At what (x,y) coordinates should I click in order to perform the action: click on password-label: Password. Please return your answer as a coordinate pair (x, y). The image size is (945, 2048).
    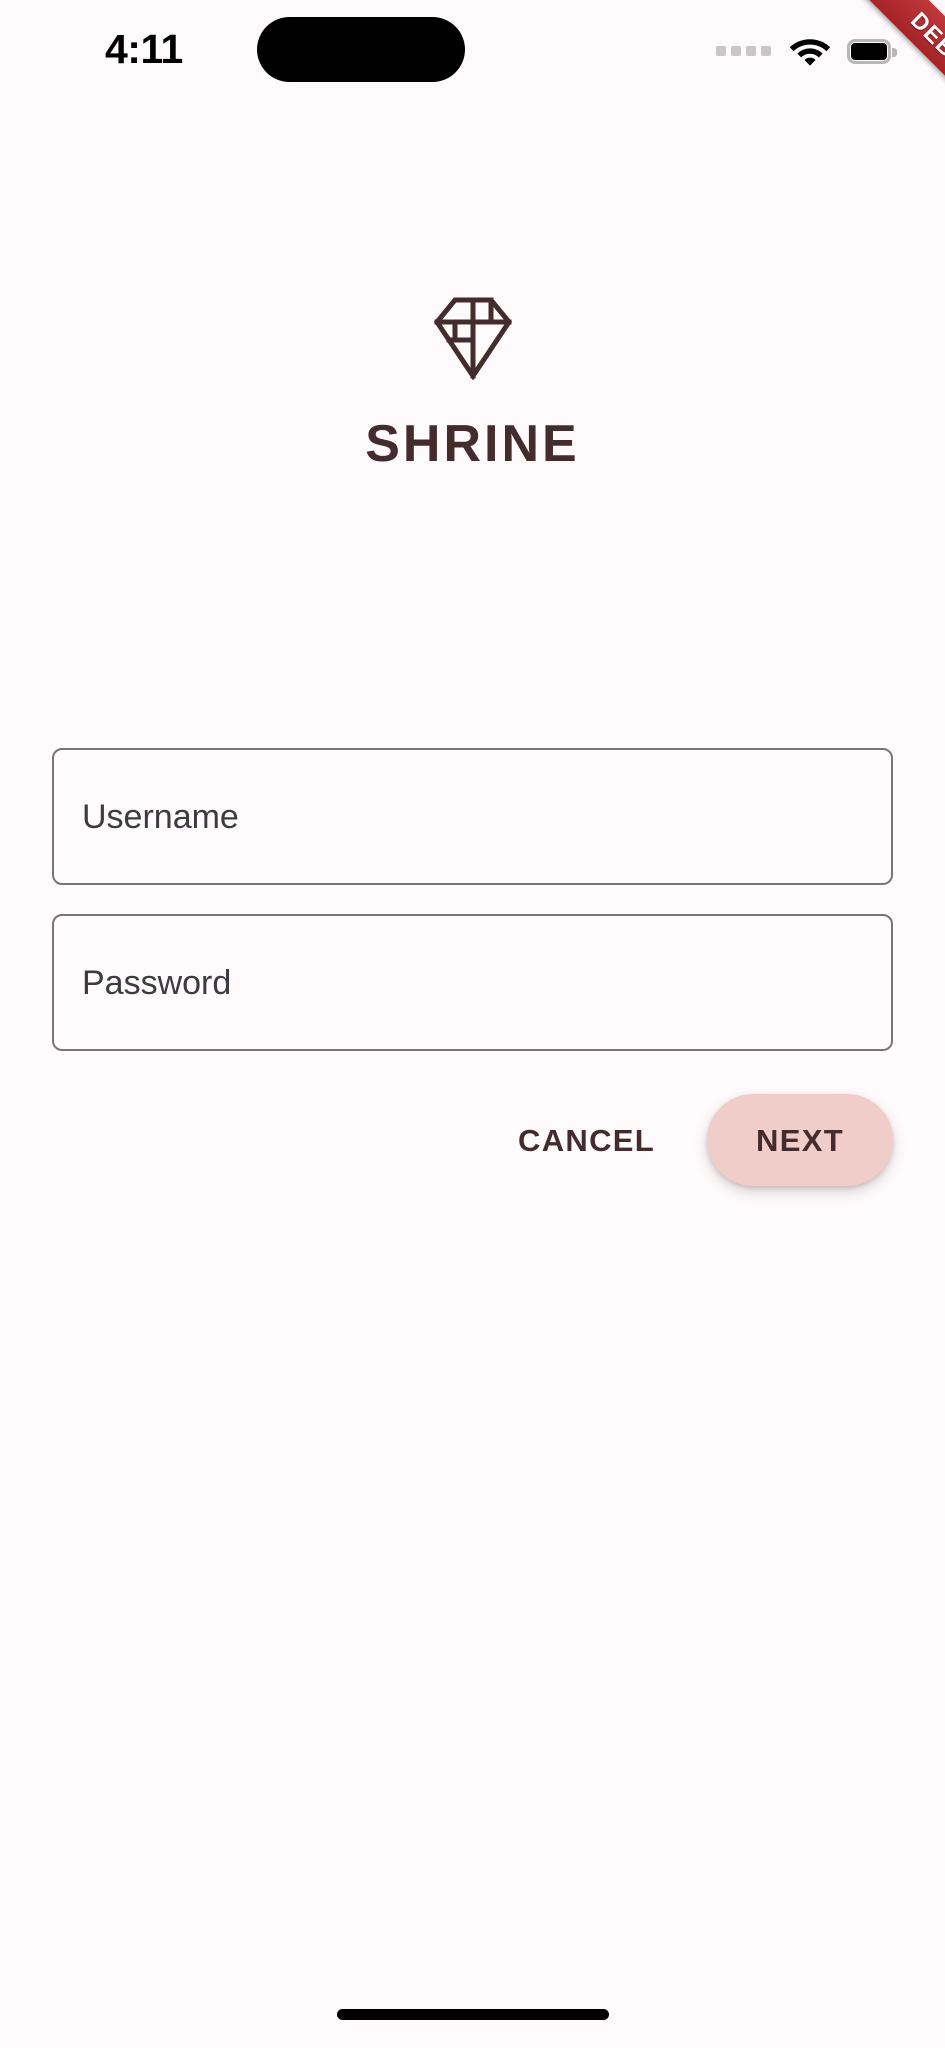
    Looking at the image, I should click on (157, 982).